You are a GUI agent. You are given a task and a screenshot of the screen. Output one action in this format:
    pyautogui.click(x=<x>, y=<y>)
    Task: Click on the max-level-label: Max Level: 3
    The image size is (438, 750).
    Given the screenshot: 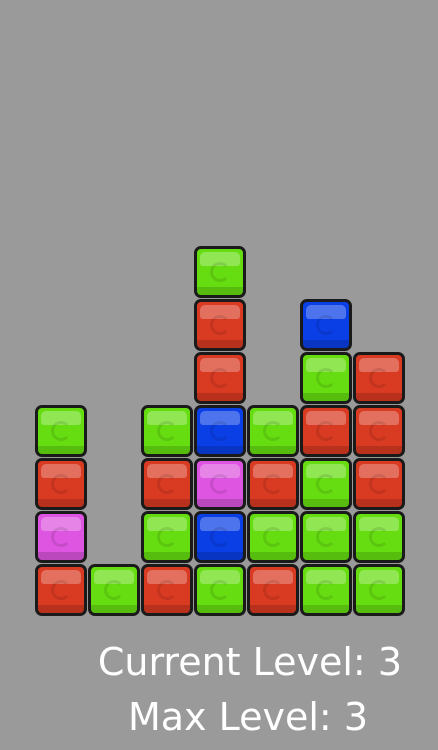 What is the action you would take?
    pyautogui.click(x=247, y=717)
    